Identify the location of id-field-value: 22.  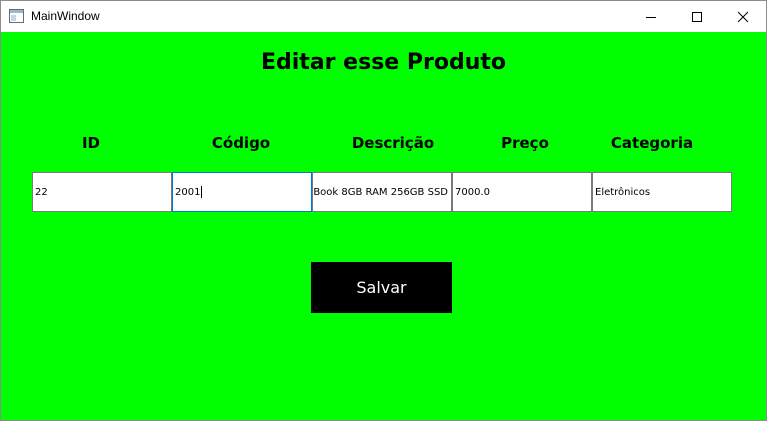
(41, 192).